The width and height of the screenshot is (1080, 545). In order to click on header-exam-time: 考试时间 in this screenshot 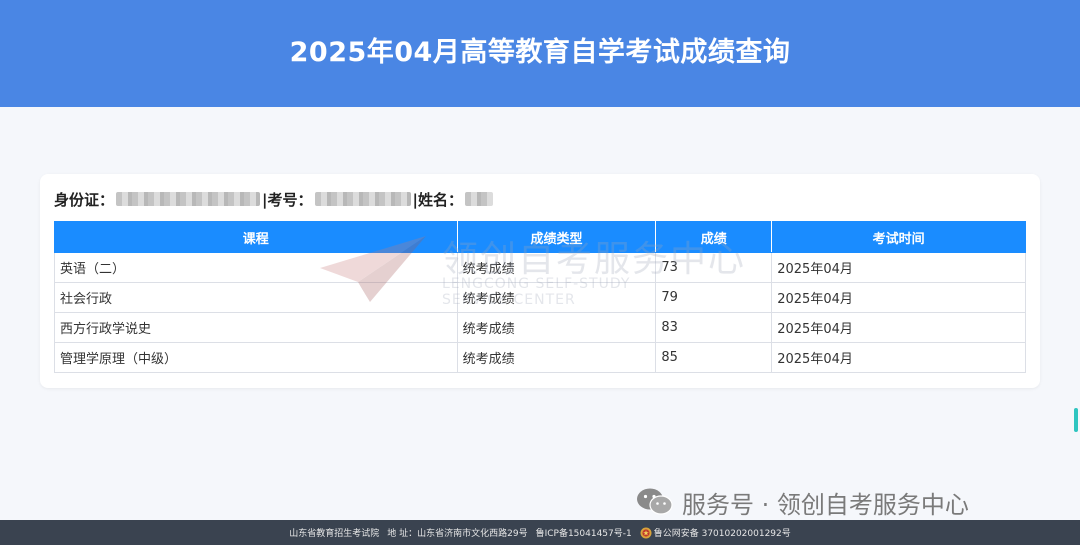, I will do `click(898, 237)`.